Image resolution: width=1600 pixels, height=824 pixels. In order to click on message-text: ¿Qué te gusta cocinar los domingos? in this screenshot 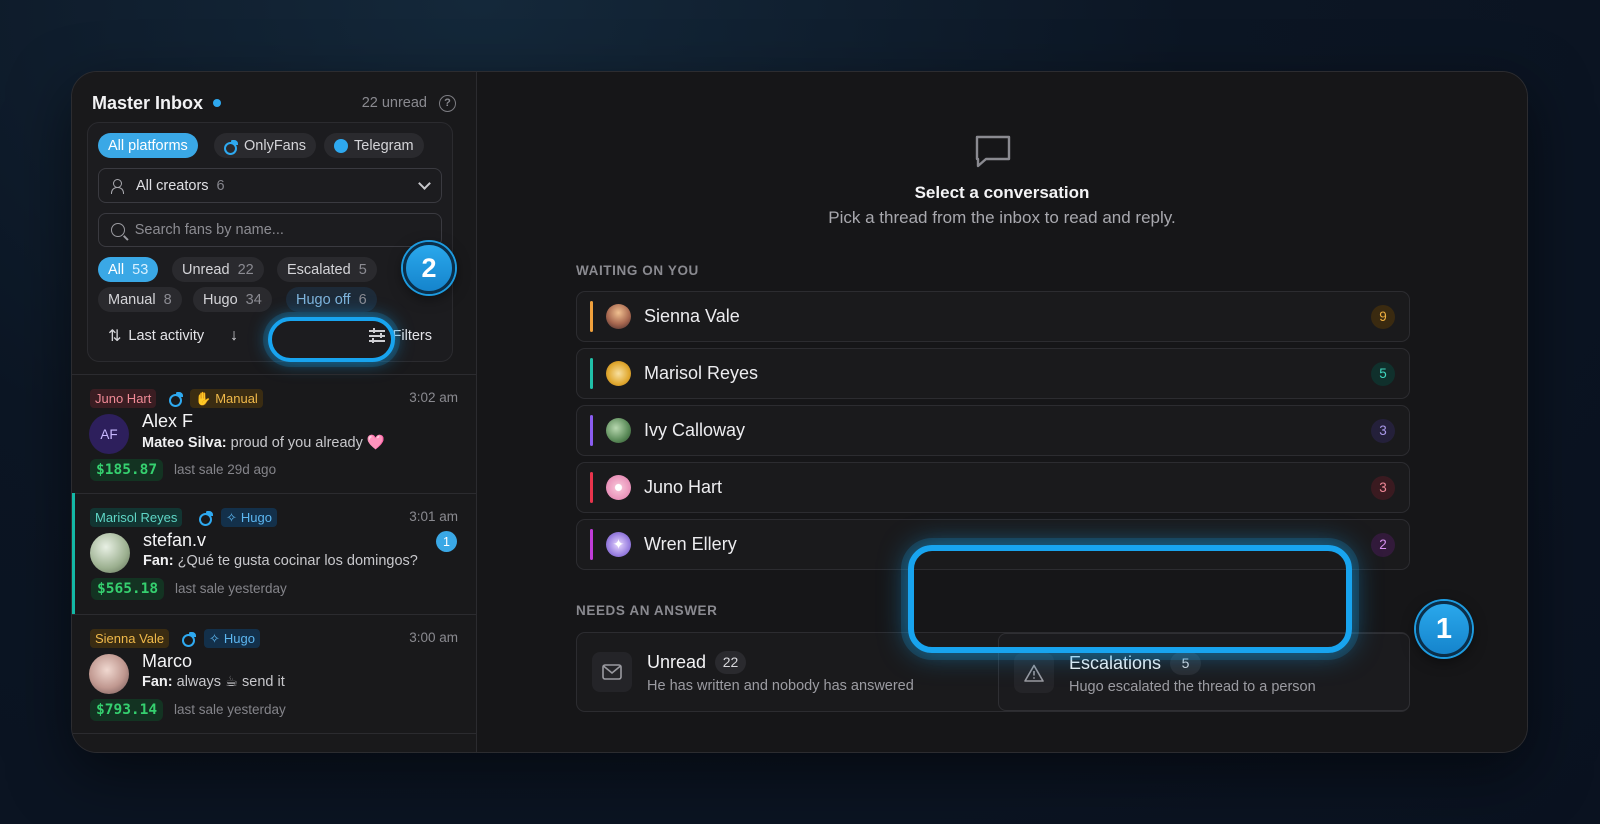, I will do `click(297, 561)`.